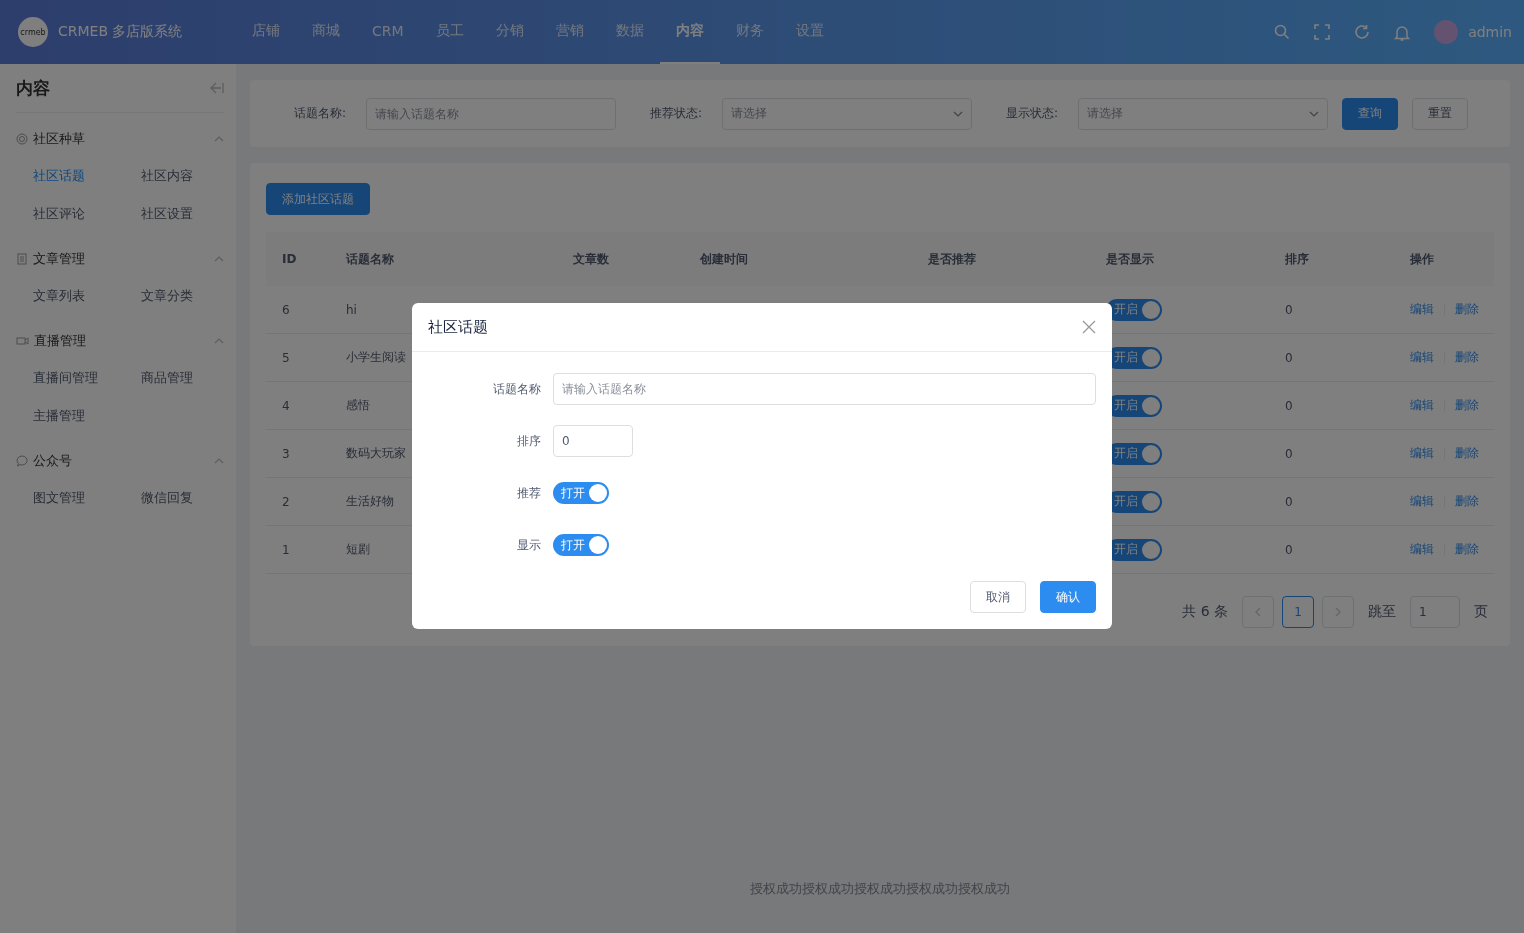  What do you see at coordinates (87, 416) in the screenshot?
I see `menu-item: 主播管理` at bounding box center [87, 416].